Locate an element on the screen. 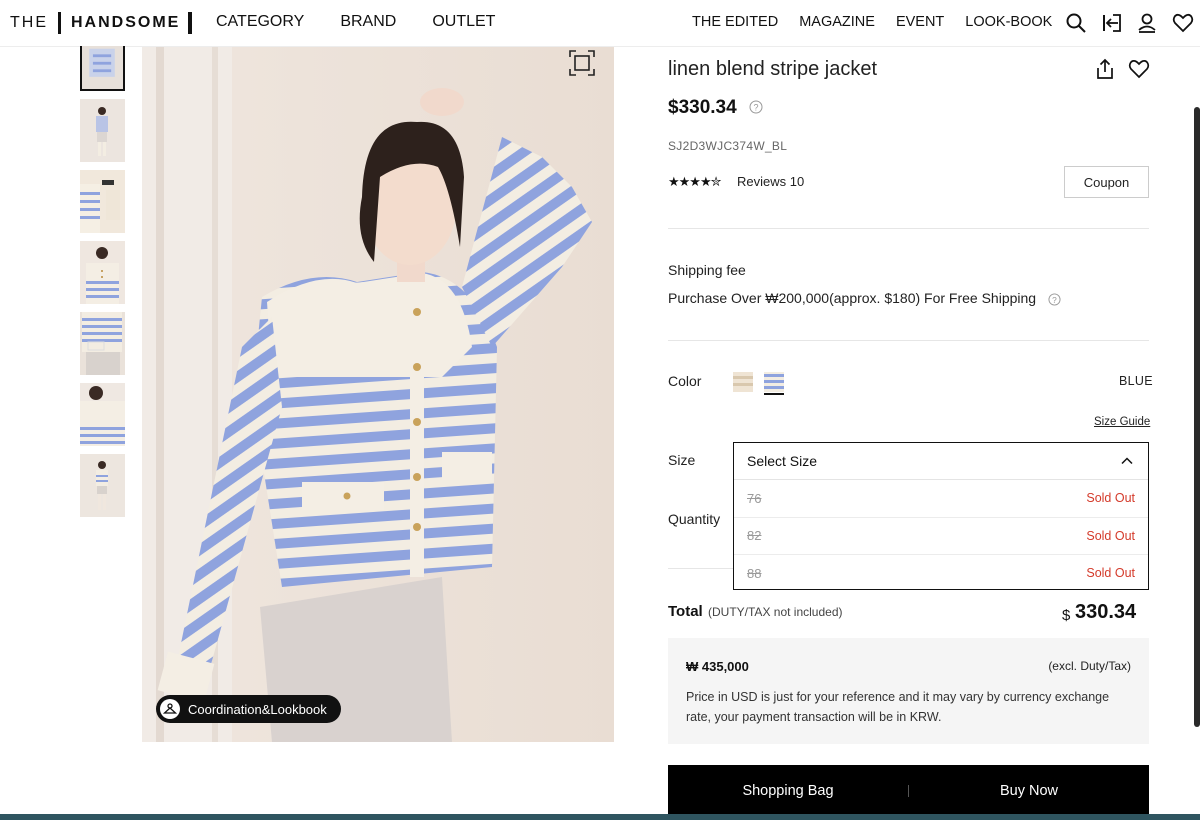  krw-price: ₩ 435,000 is located at coordinates (717, 666).